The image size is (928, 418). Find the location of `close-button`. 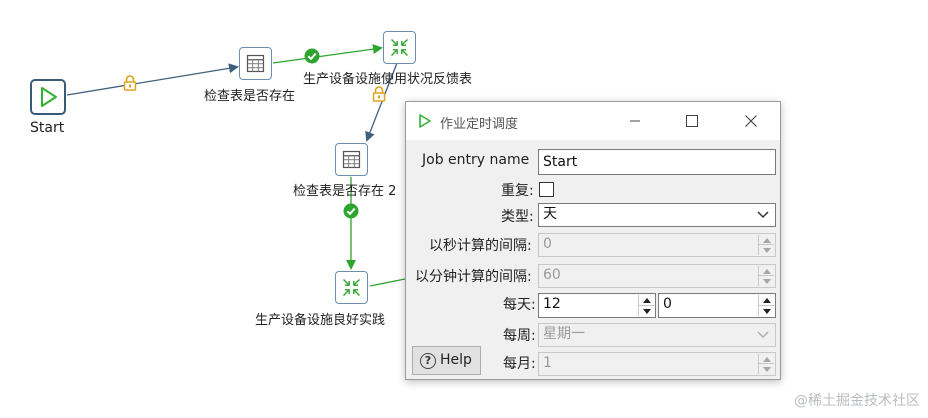

close-button is located at coordinates (751, 121).